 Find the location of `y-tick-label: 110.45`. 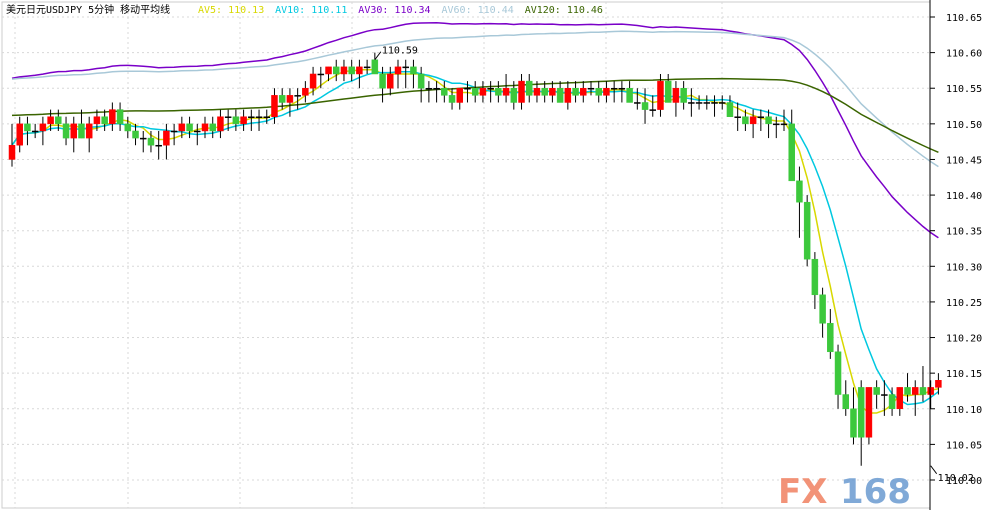

y-tick-label: 110.45 is located at coordinates (964, 160).